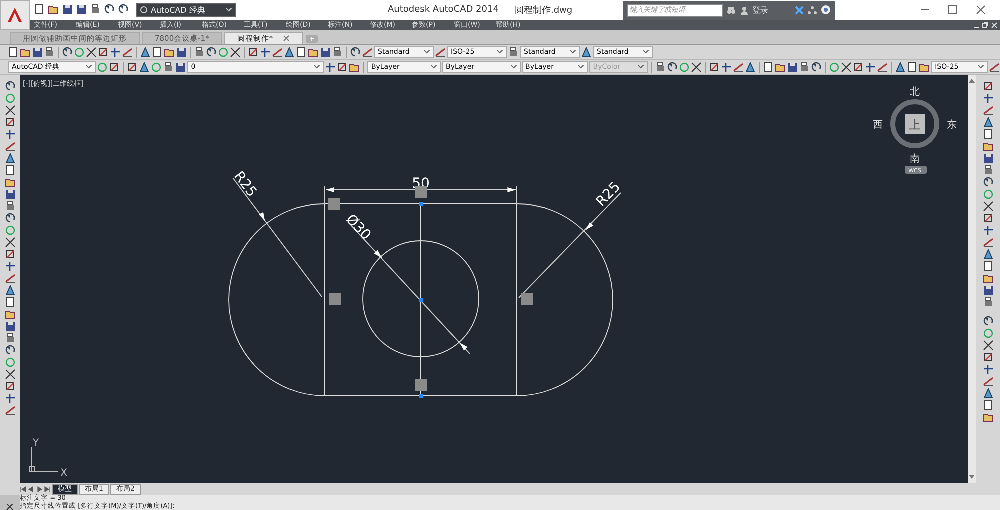 Image resolution: width=1000 pixels, height=510 pixels. I want to click on circle-shape, so click(421, 299).